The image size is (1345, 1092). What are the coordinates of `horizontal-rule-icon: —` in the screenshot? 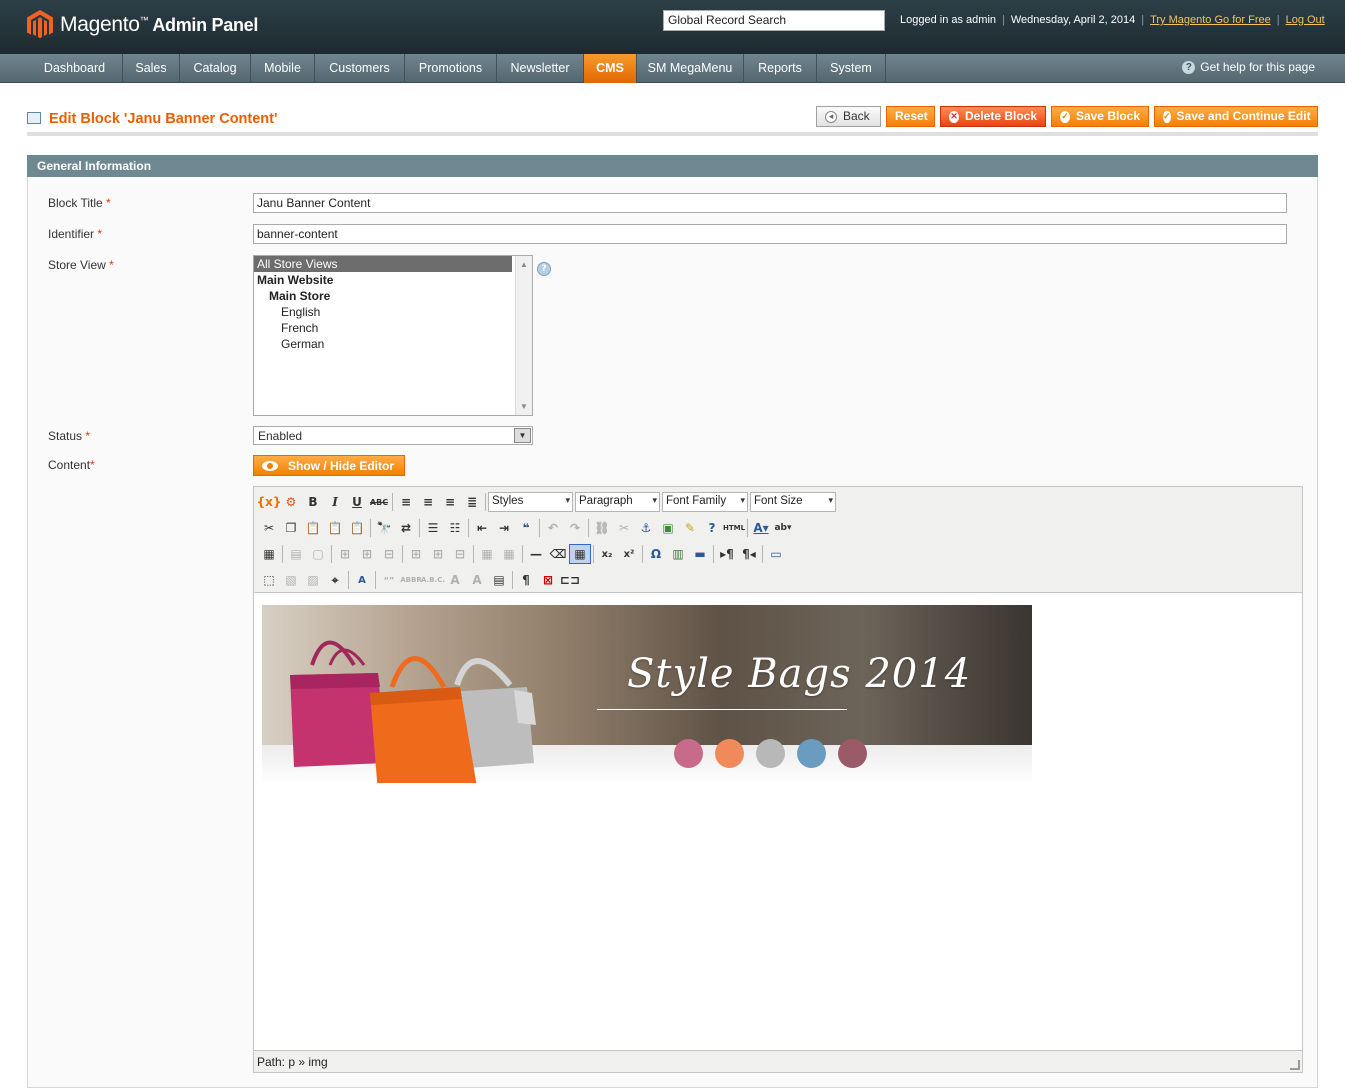 It's located at (536, 554).